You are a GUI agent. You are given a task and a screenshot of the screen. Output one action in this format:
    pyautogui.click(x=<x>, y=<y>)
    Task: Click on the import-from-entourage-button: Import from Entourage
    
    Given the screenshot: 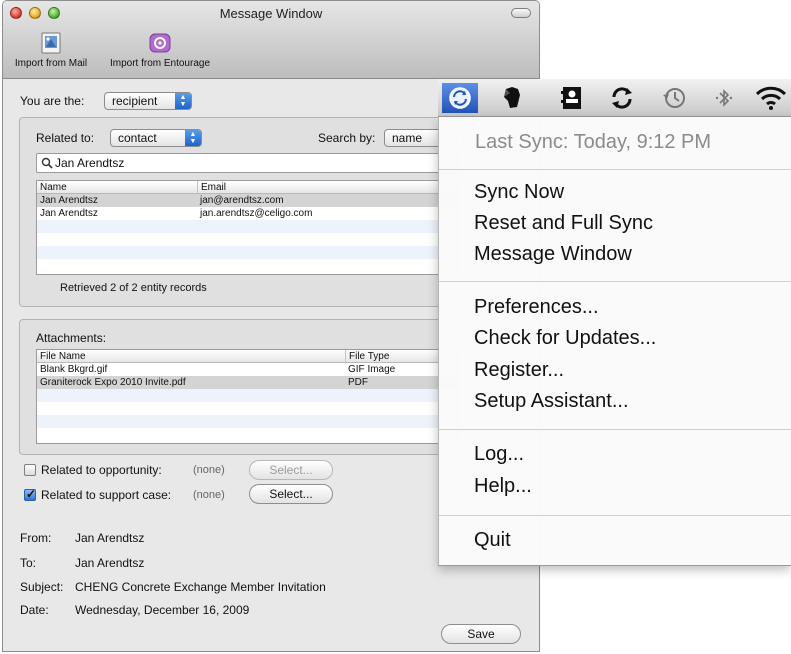 What is the action you would take?
    pyautogui.click(x=160, y=50)
    